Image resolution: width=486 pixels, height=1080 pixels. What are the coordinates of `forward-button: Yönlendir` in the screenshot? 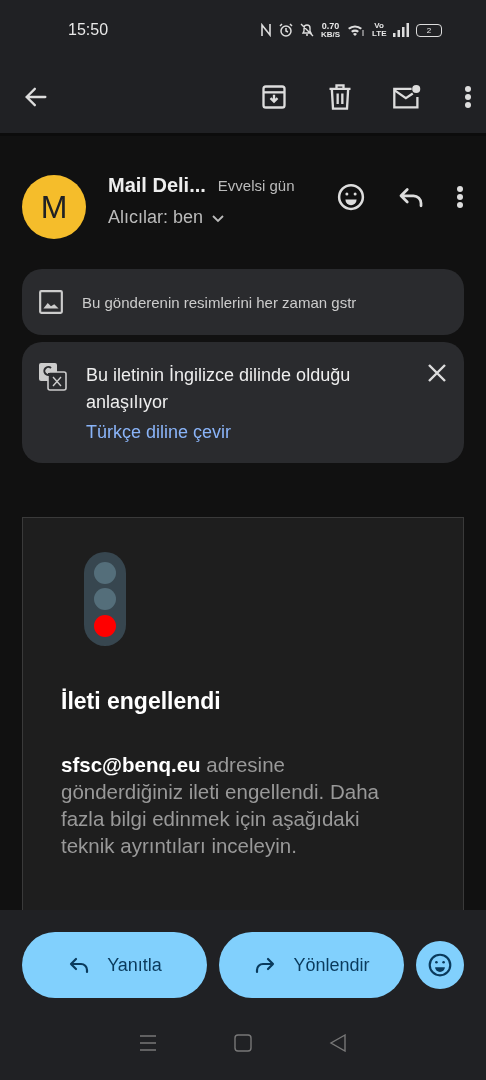 It's located at (311, 965).